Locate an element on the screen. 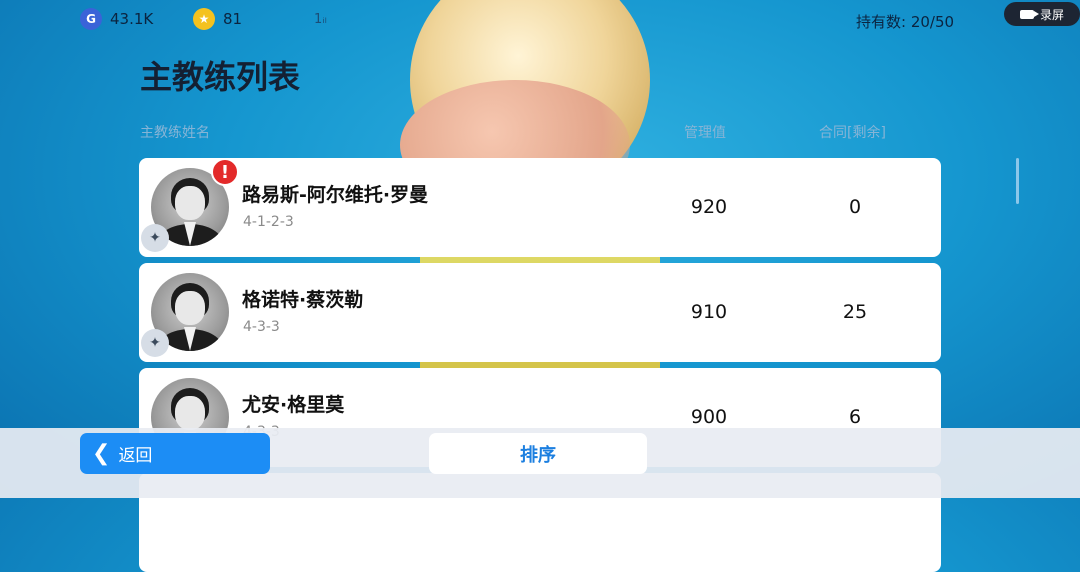  sort-label: 排序 is located at coordinates (538, 455).